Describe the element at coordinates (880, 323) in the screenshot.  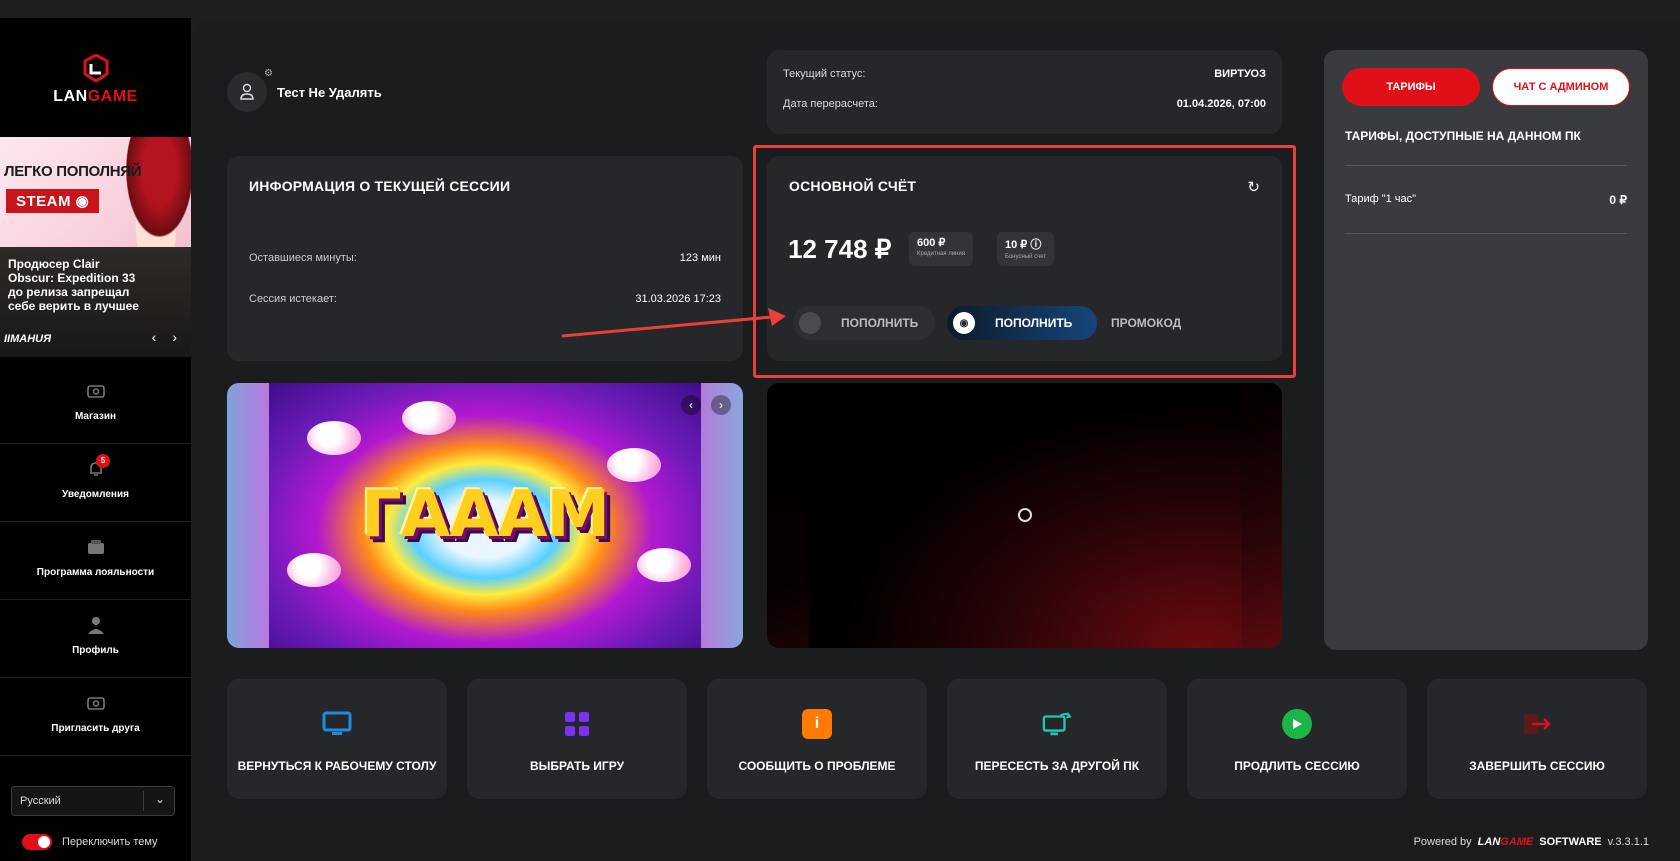
I see `topup-label: ПОПОЛНИТЬ` at that location.